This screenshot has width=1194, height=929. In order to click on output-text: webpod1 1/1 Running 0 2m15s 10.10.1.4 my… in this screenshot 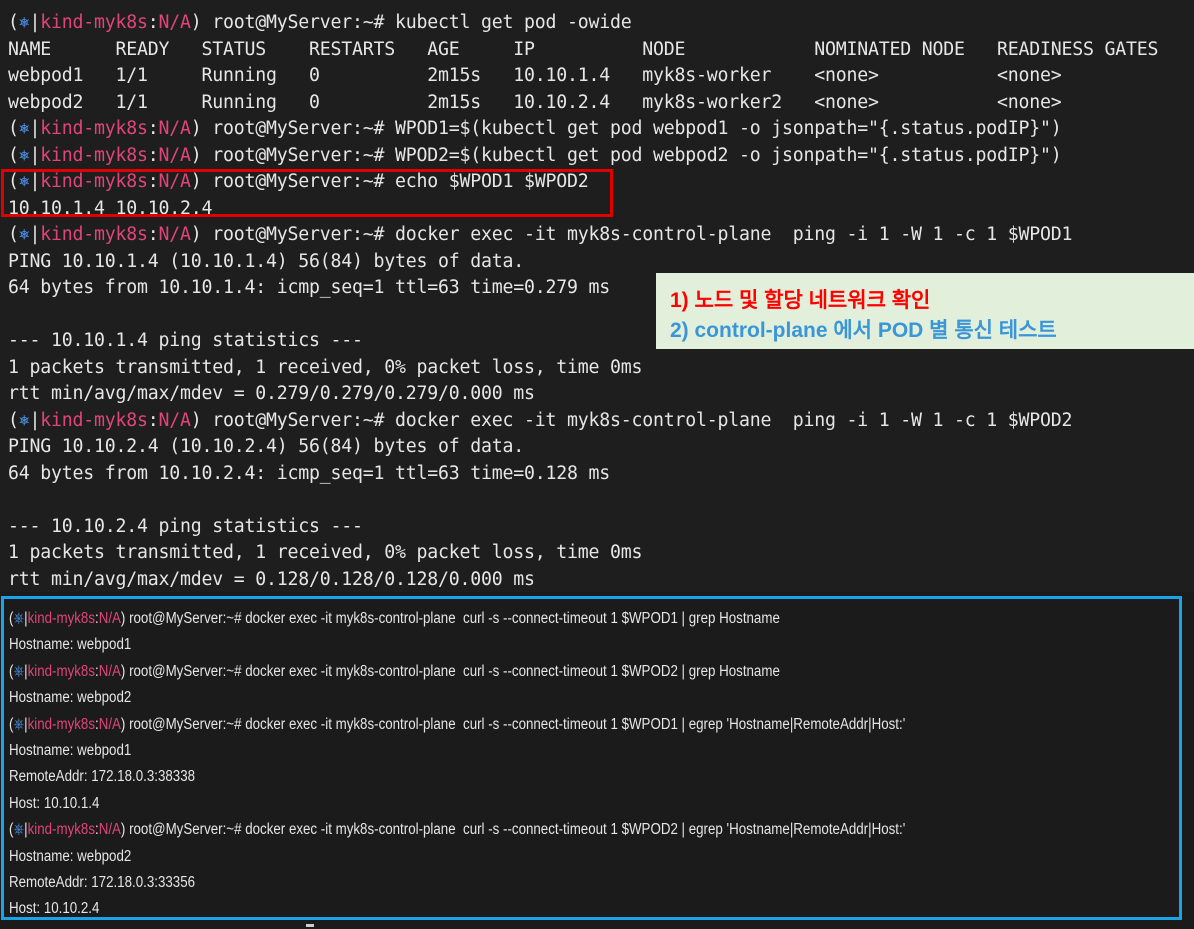, I will do `click(535, 75)`.